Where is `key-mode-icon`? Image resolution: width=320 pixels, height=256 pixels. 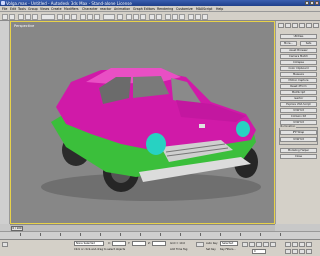 key-mode-icon is located at coordinates (200, 244).